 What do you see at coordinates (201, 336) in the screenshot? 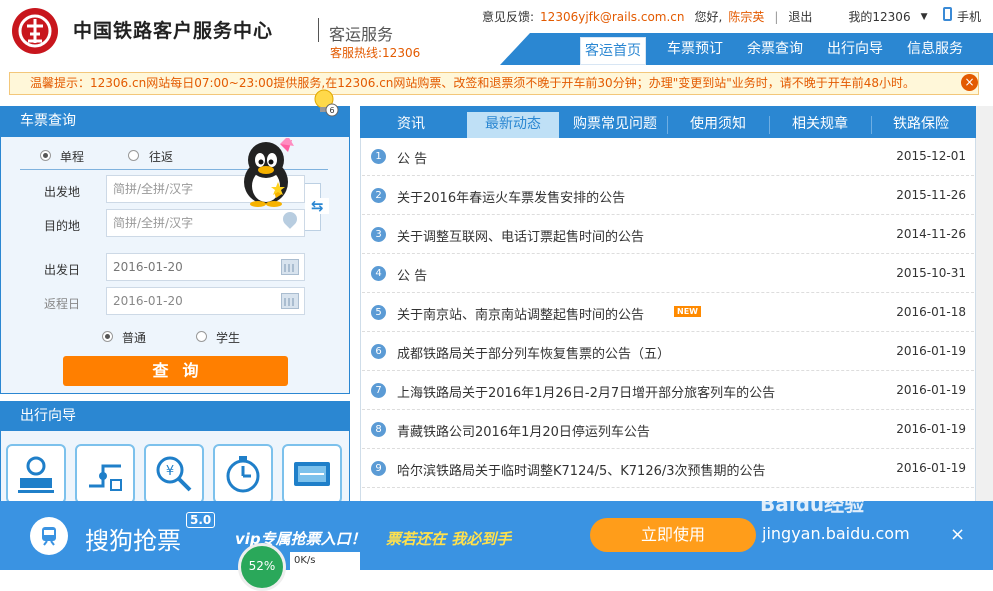
I see `radio-student` at bounding box center [201, 336].